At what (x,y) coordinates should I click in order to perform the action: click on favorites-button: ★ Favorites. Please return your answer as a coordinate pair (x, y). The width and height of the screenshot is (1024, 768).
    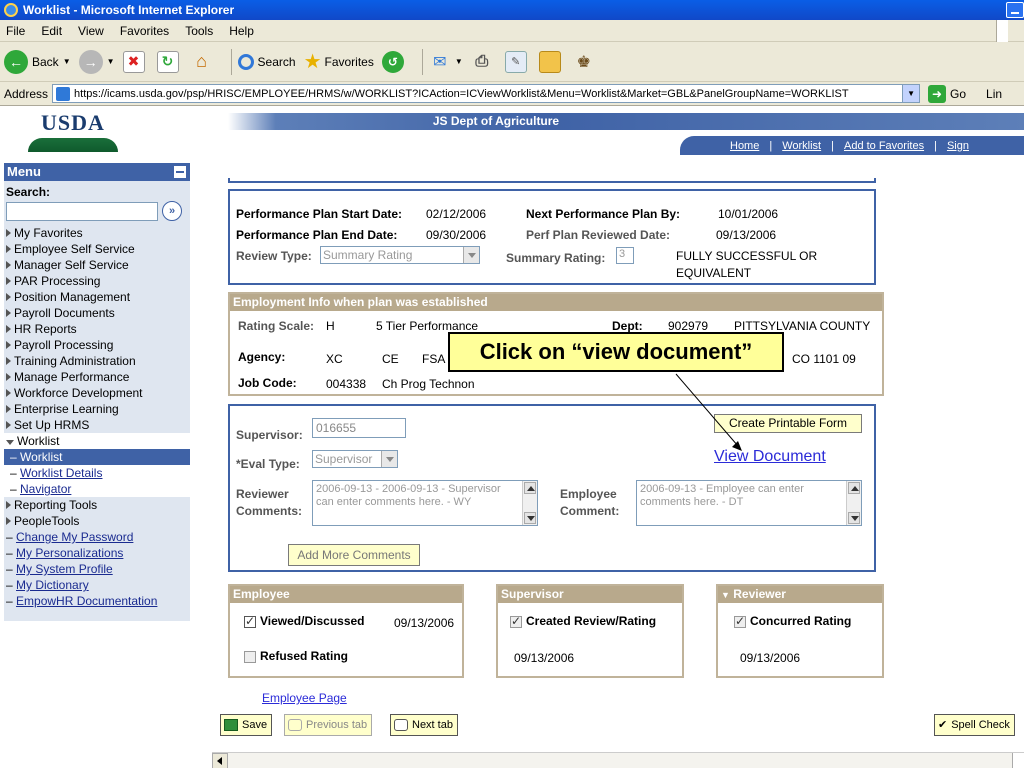
    Looking at the image, I should click on (339, 61).